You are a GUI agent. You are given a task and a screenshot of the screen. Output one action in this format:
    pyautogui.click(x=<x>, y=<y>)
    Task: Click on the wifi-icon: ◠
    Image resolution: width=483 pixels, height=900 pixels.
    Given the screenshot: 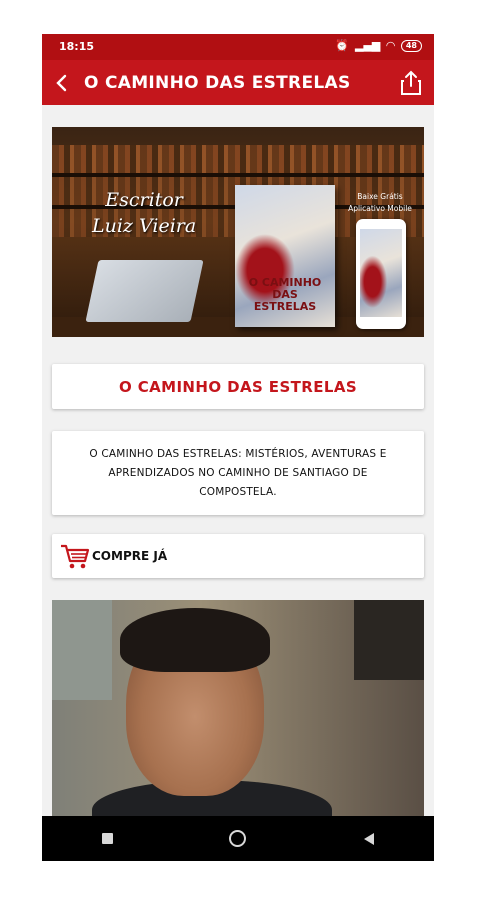 What is the action you would take?
    pyautogui.click(x=390, y=45)
    